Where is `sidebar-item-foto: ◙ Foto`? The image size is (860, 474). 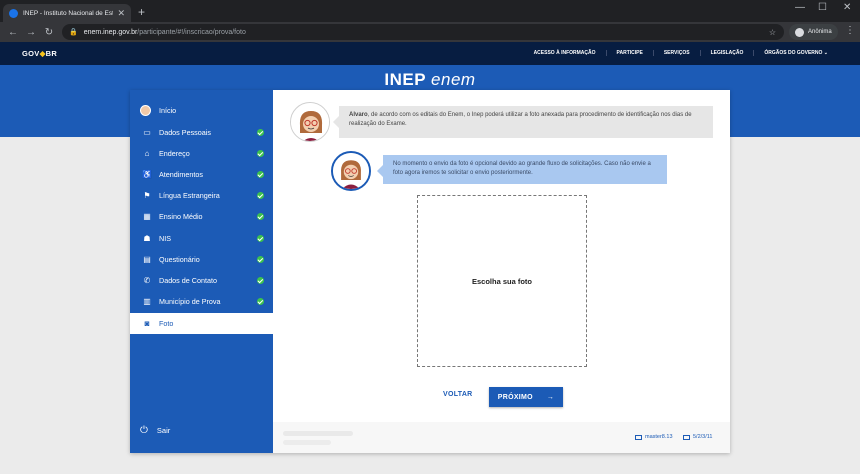 sidebar-item-foto: ◙ Foto is located at coordinates (201, 323).